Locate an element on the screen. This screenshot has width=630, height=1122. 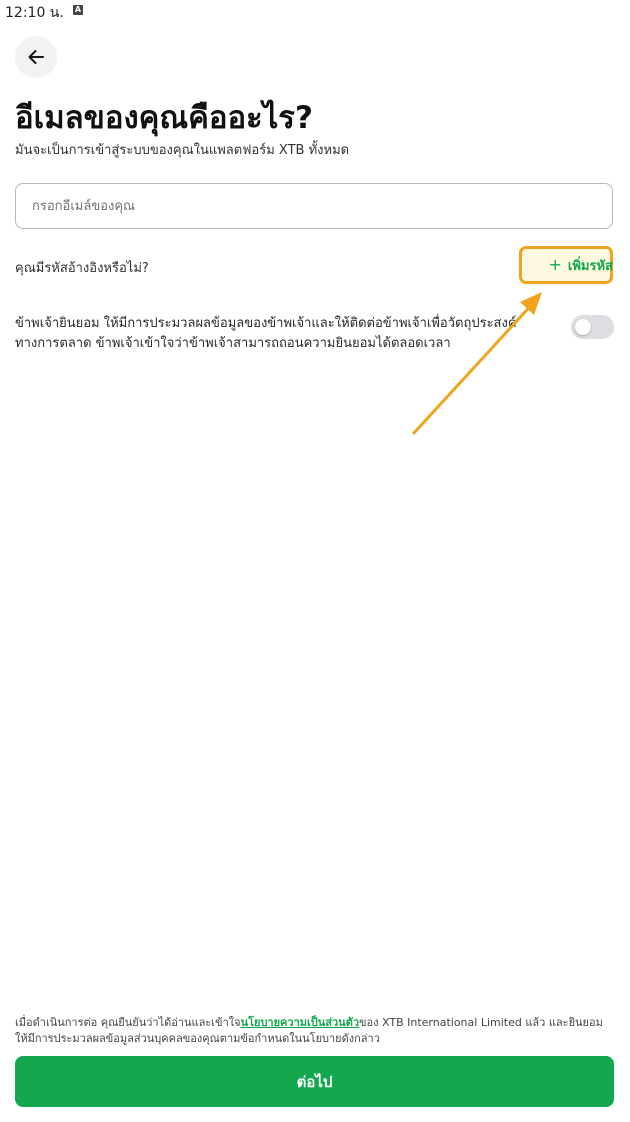
add-referral-code-label: เพิ่มรหัส is located at coordinates (590, 266).